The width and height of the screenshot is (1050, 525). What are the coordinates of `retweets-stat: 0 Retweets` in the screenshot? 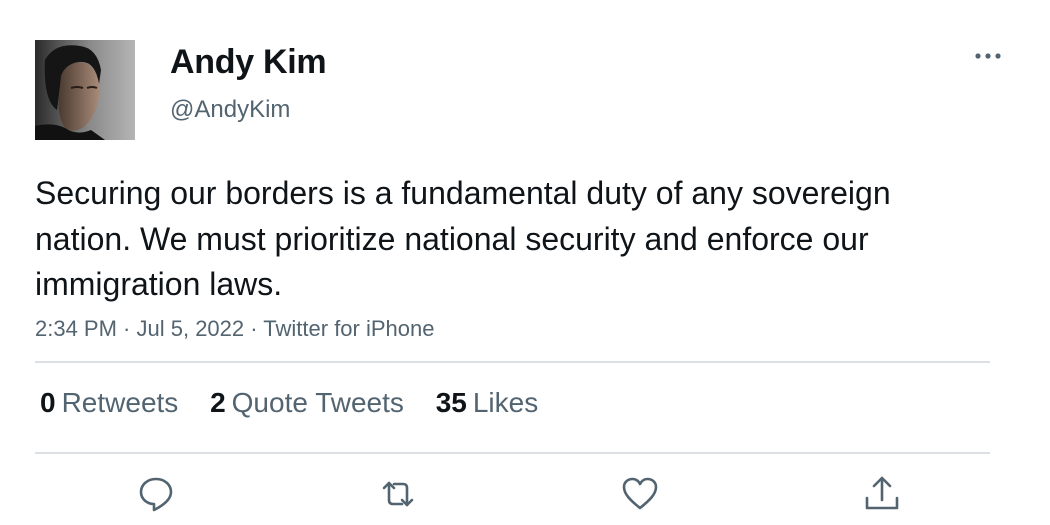 It's located at (109, 403).